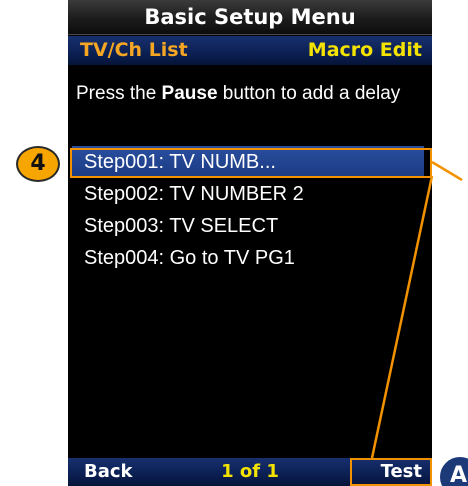 Image resolution: width=468 pixels, height=486 pixels. What do you see at coordinates (250, 50) in the screenshot?
I see `header-bar: TV/Ch List Macro Edit` at bounding box center [250, 50].